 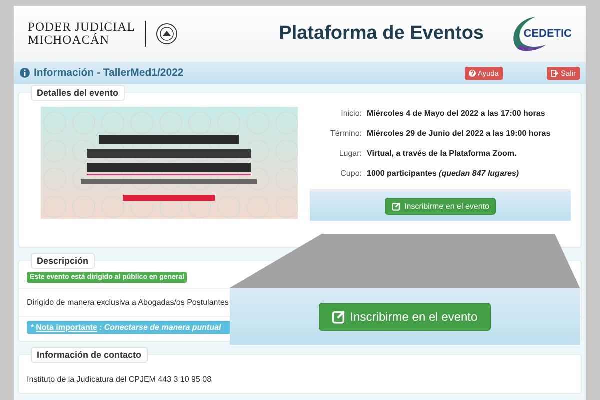 What do you see at coordinates (128, 302) in the screenshot?
I see `description-text: Dirigido de manera exclusiva a Abogadas/os Postulantes` at bounding box center [128, 302].